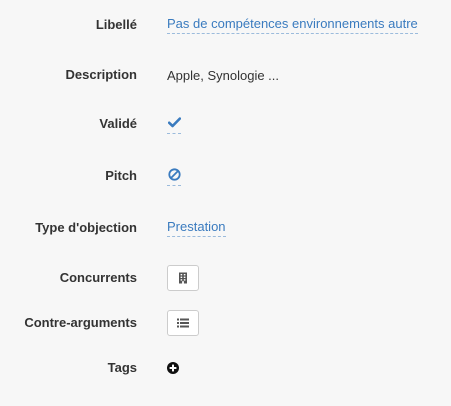  What do you see at coordinates (98, 277) in the screenshot?
I see `concurrents-label: Concurrents` at bounding box center [98, 277].